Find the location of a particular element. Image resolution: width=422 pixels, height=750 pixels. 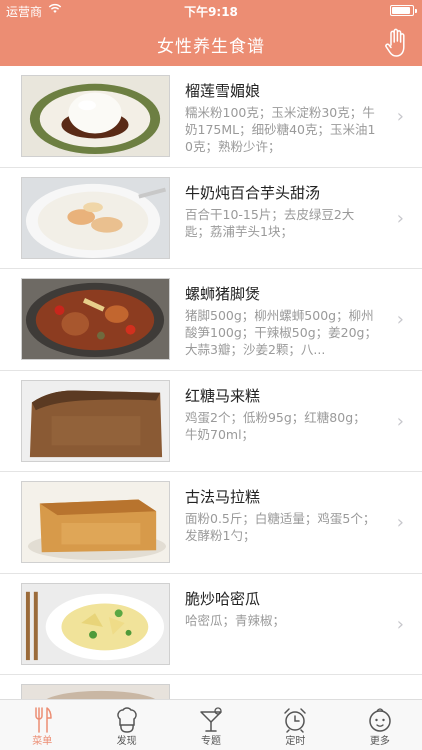

tab-bar: 菜单 发现 专题 定时 更多 is located at coordinates (211, 724).